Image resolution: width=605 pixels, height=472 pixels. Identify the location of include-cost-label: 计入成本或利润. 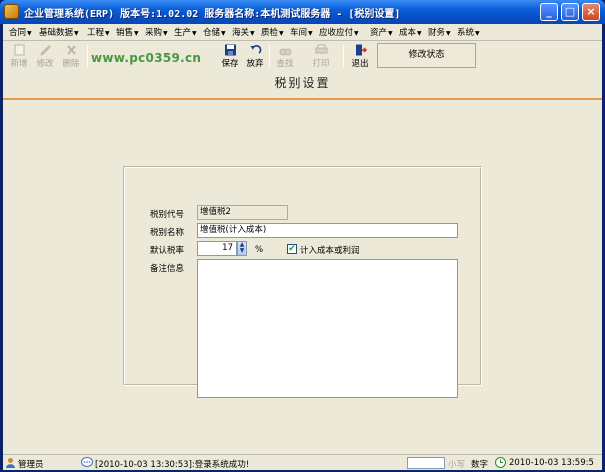
(330, 251).